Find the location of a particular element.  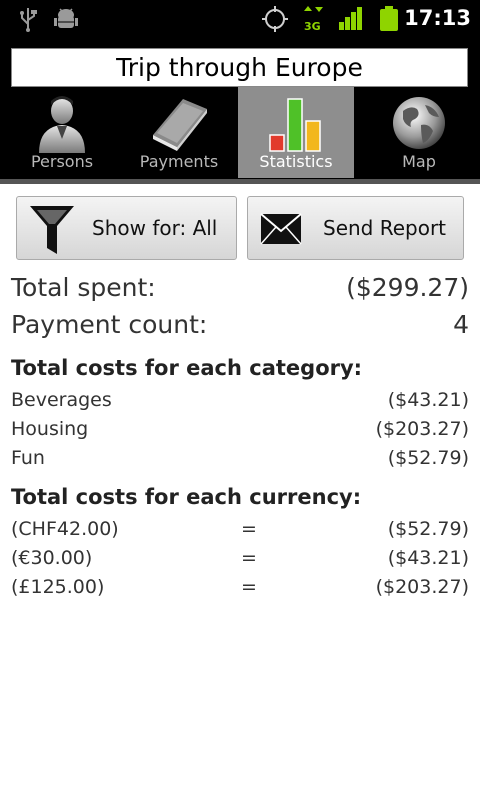

gps-icon is located at coordinates (275, 21).